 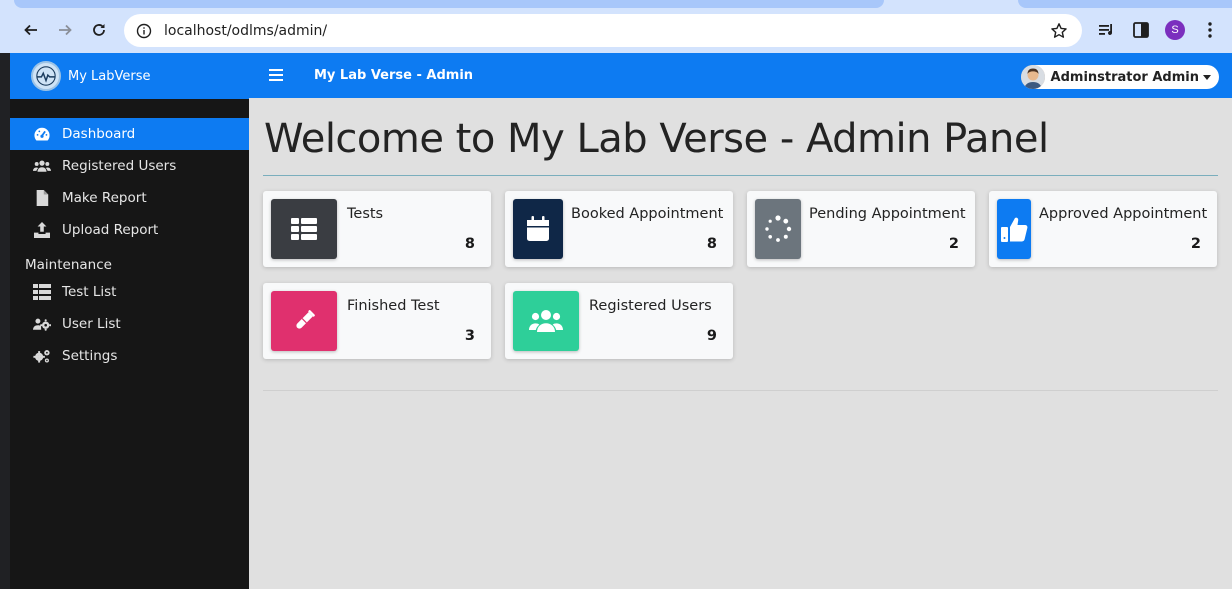 I want to click on side-panel-icon, so click(x=1141, y=30).